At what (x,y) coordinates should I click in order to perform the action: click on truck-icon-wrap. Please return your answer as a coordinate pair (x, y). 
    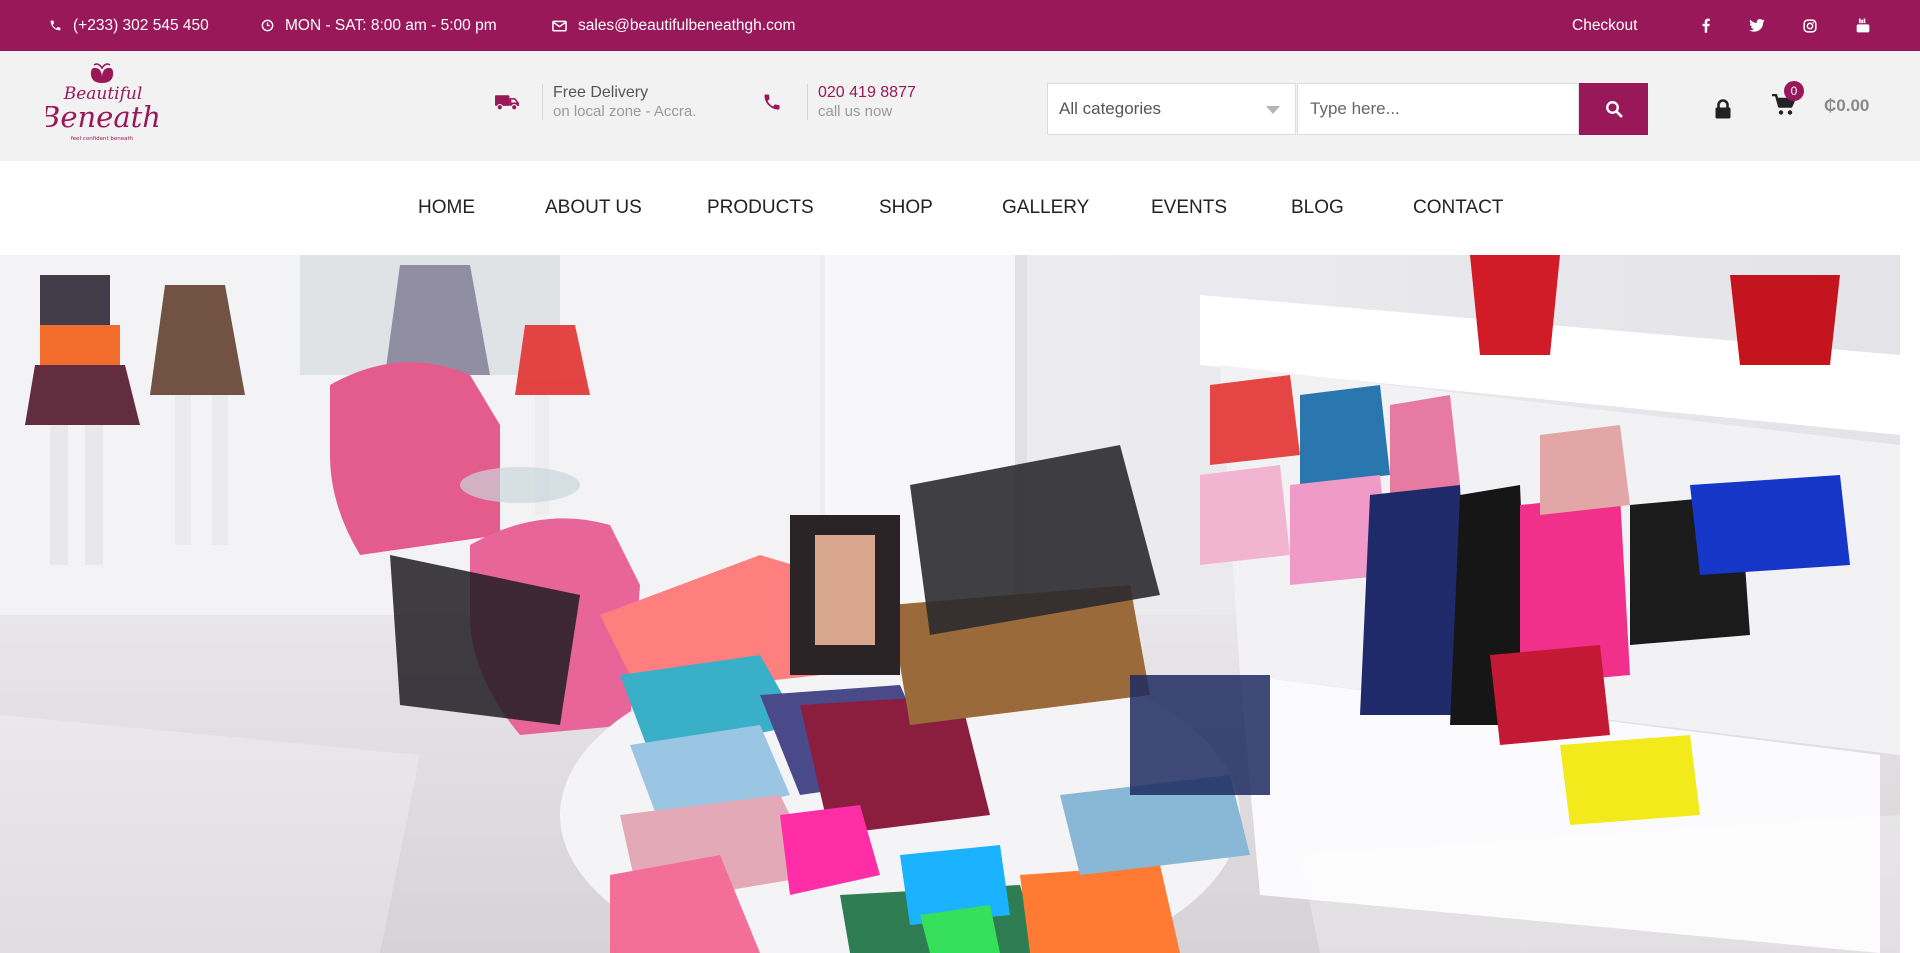
    Looking at the image, I should click on (507, 102).